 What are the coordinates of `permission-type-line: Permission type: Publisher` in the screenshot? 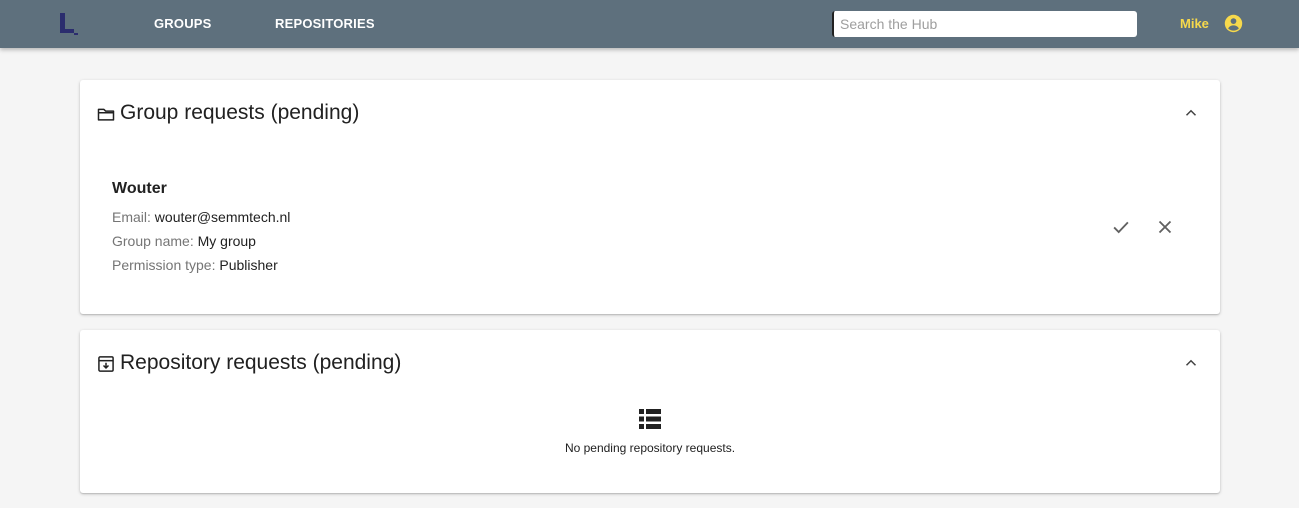 It's located at (201, 265).